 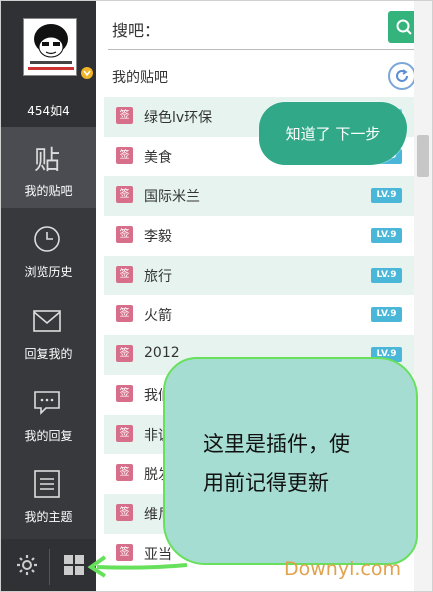 I want to click on my-tieba-header: 我的贴吧, so click(x=256, y=76).